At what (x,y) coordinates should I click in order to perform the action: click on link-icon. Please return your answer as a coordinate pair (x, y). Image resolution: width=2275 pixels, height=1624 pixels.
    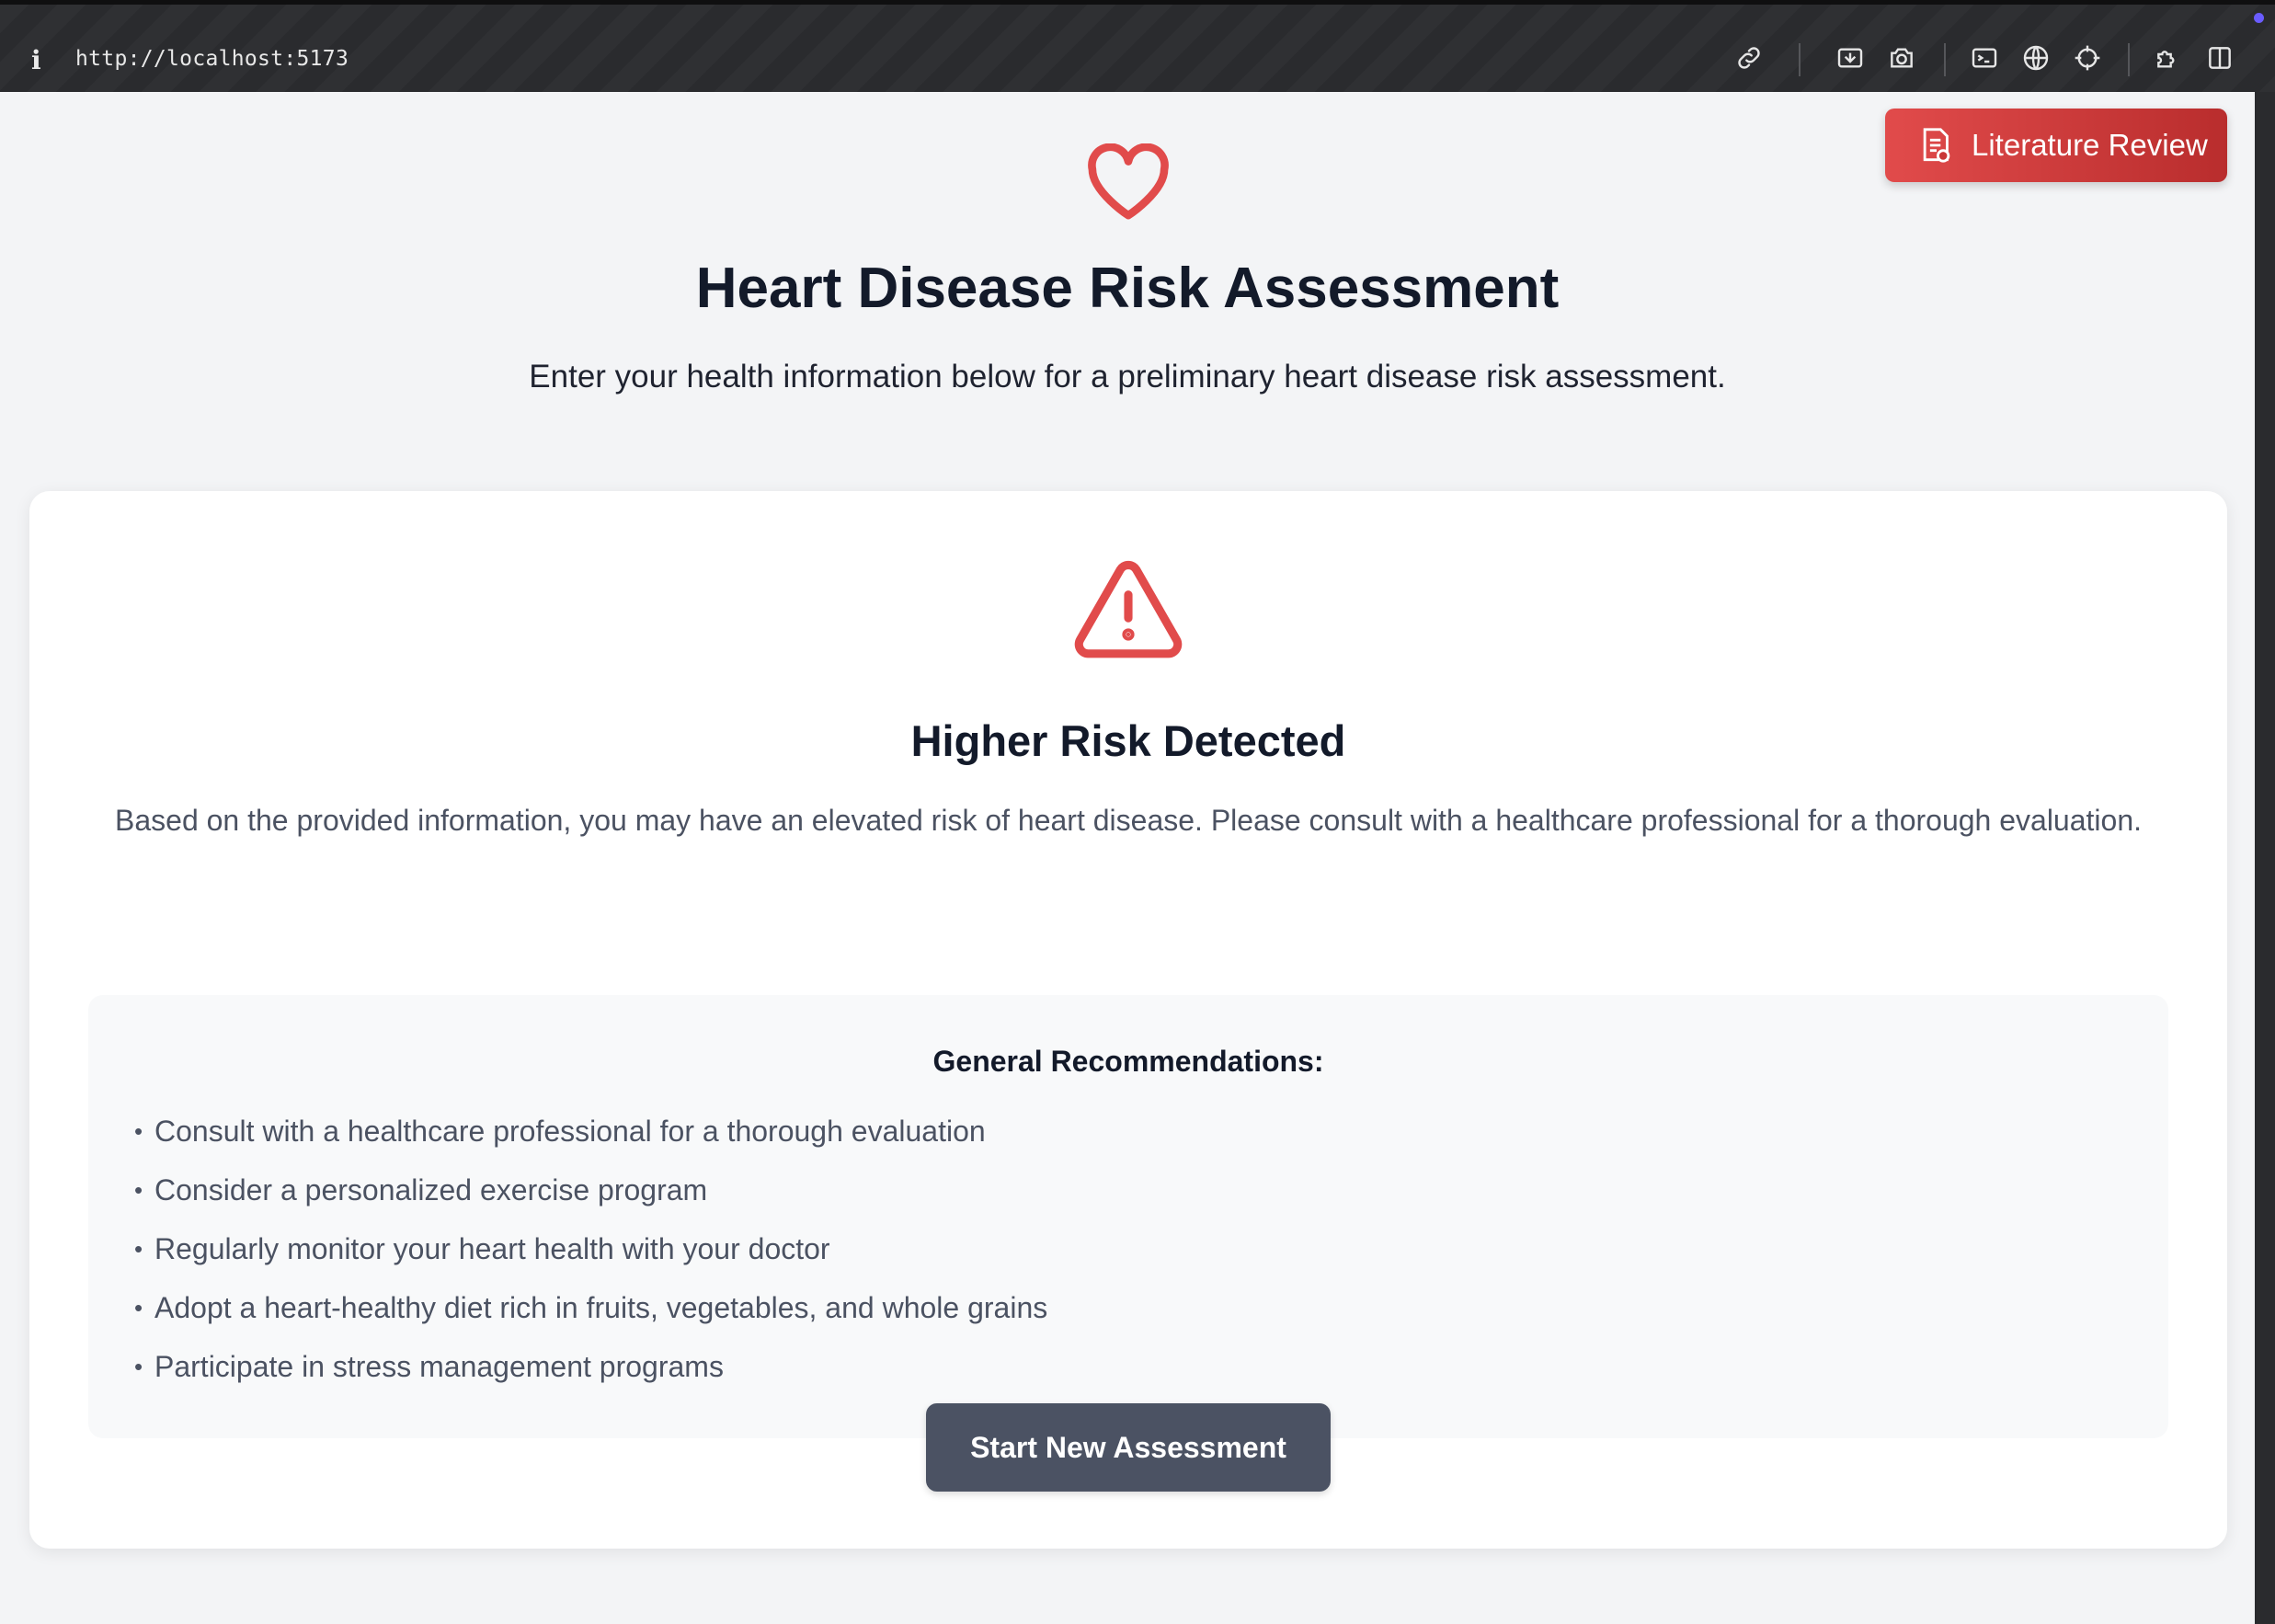
    Looking at the image, I should click on (1749, 57).